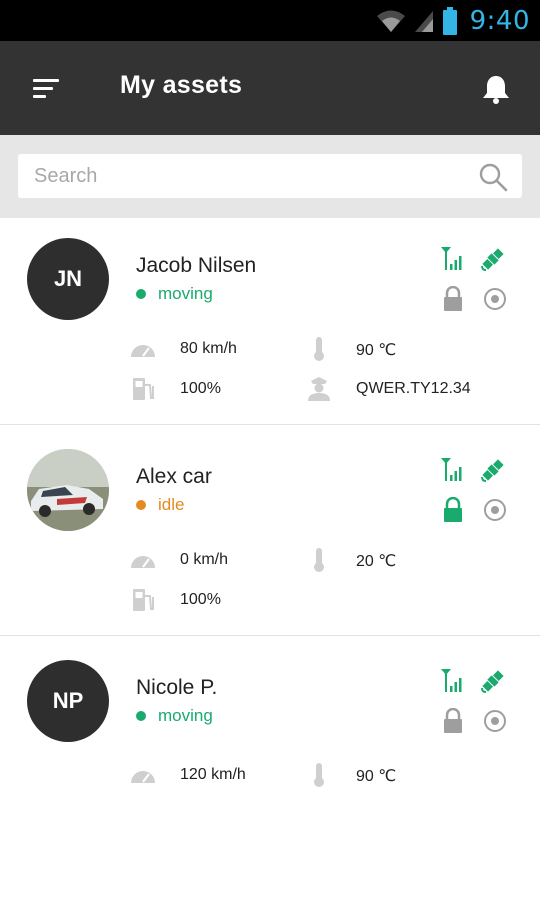 The height and width of the screenshot is (900, 540). Describe the element at coordinates (196, 265) in the screenshot. I see `asset-name: Jacob Nilsen` at that location.